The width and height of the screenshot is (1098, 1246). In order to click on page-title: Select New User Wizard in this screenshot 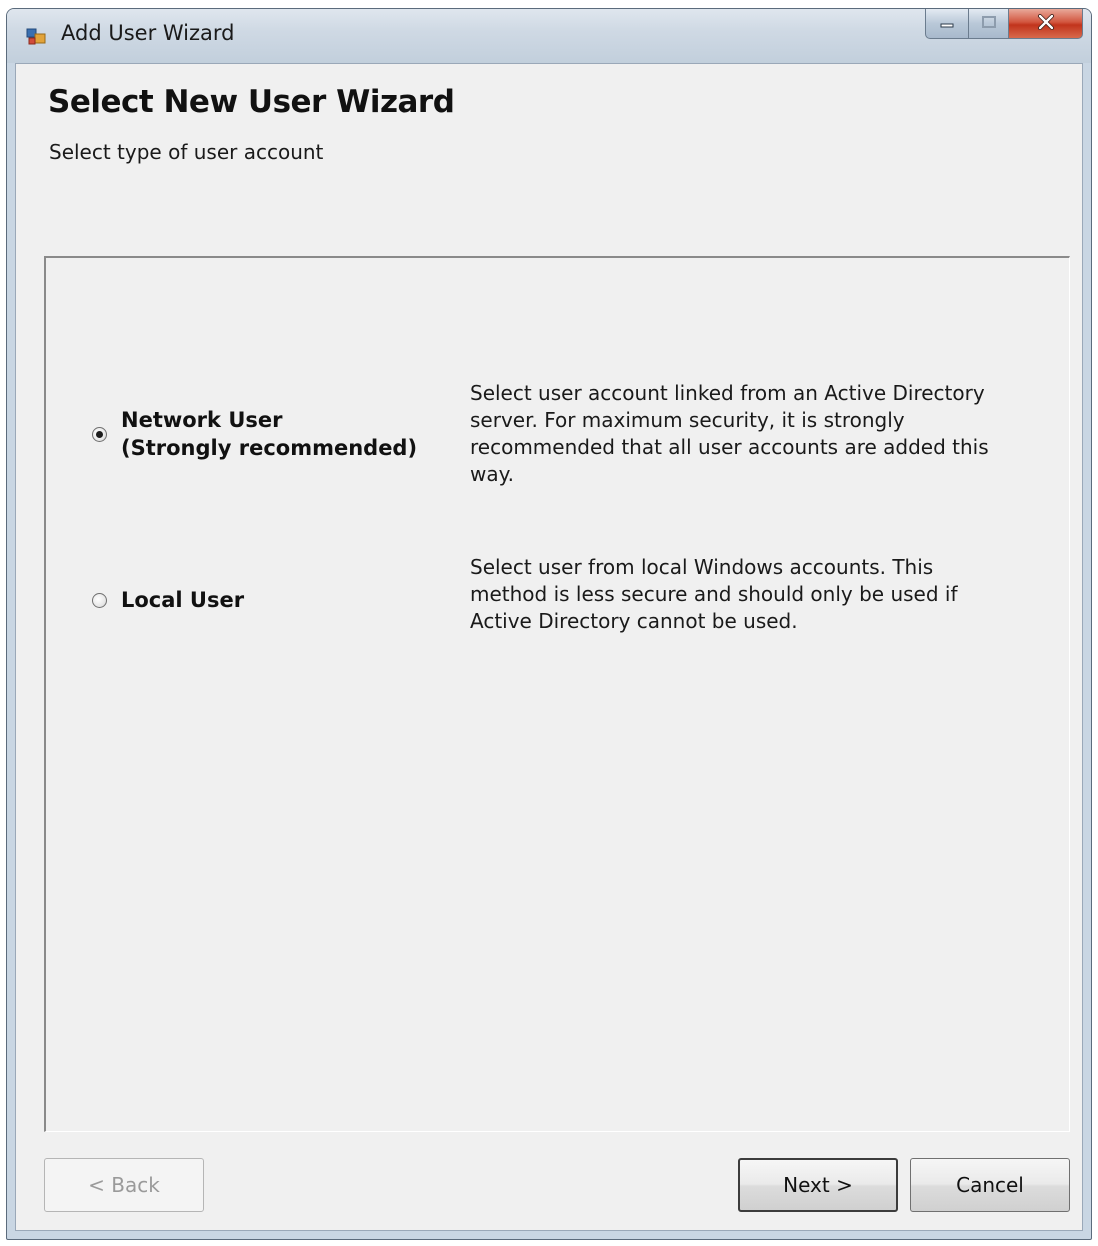, I will do `click(251, 102)`.